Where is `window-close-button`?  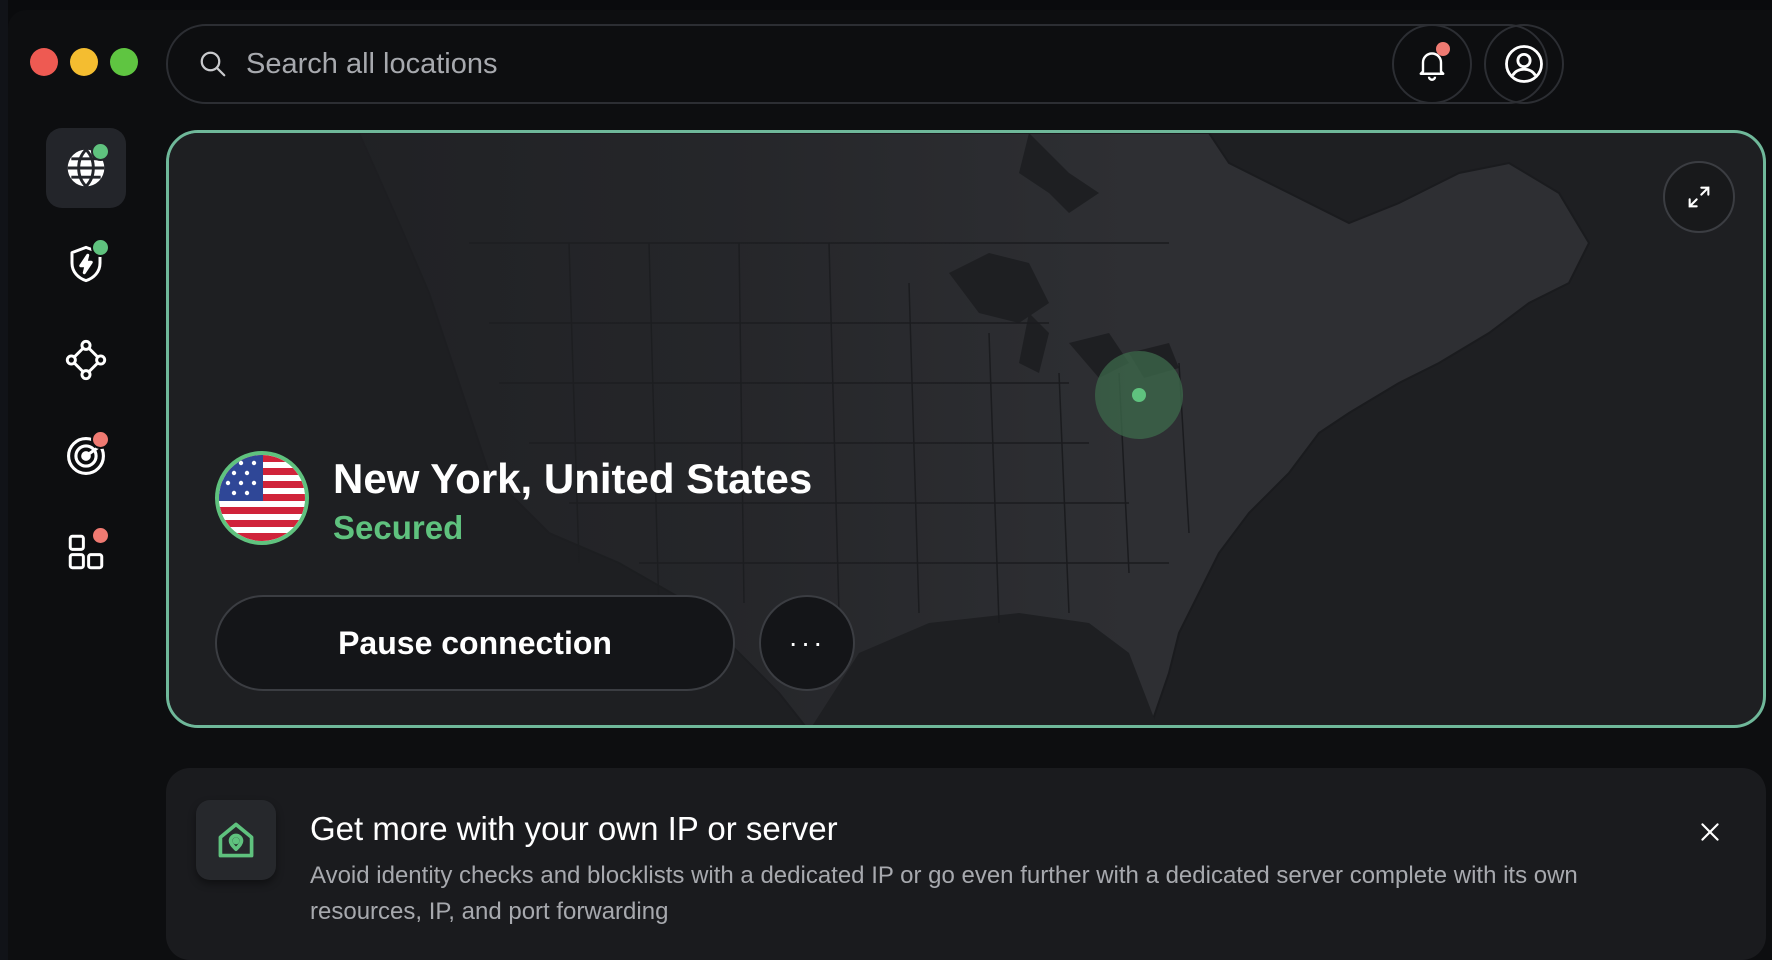
window-close-button is located at coordinates (44, 62).